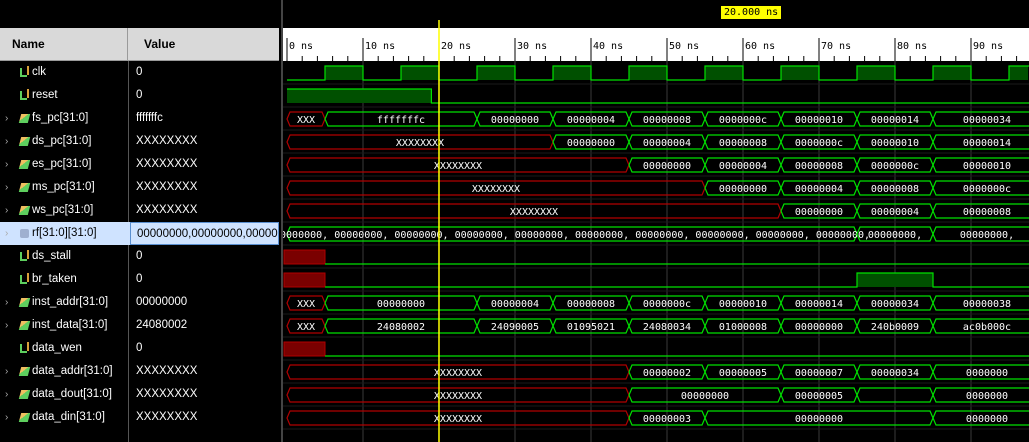 The height and width of the screenshot is (442, 1029). I want to click on signal-row: › rf[31:0][31:0] 00000000,00000000,000000, so click(139, 233).